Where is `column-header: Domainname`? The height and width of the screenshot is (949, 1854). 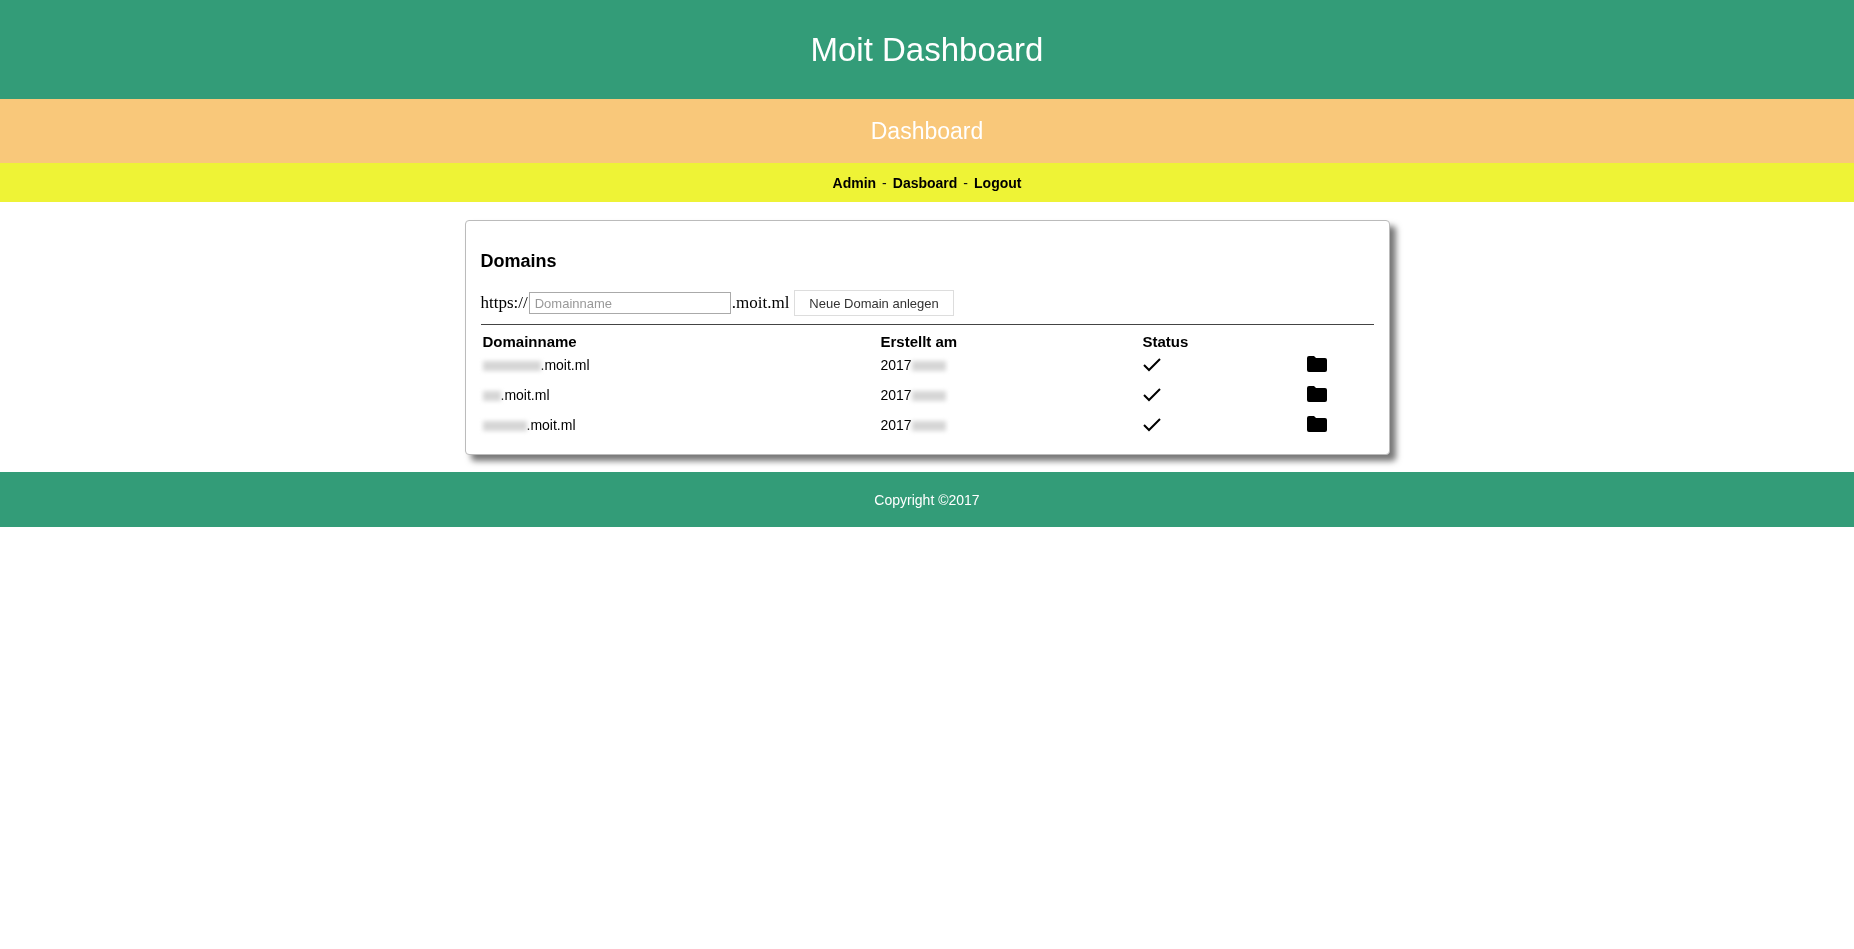 column-header: Domainname is located at coordinates (529, 341).